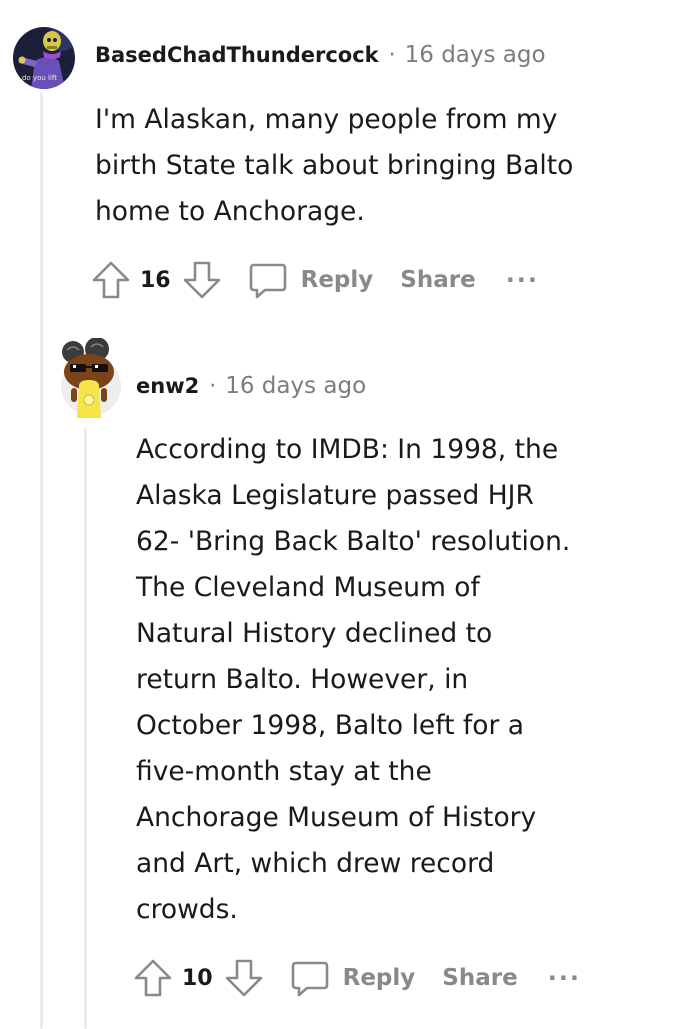 This screenshot has height=1029, width=700. Describe the element at coordinates (230, 211) in the screenshot. I see `comment-body-line: home to Anchorage.` at that location.